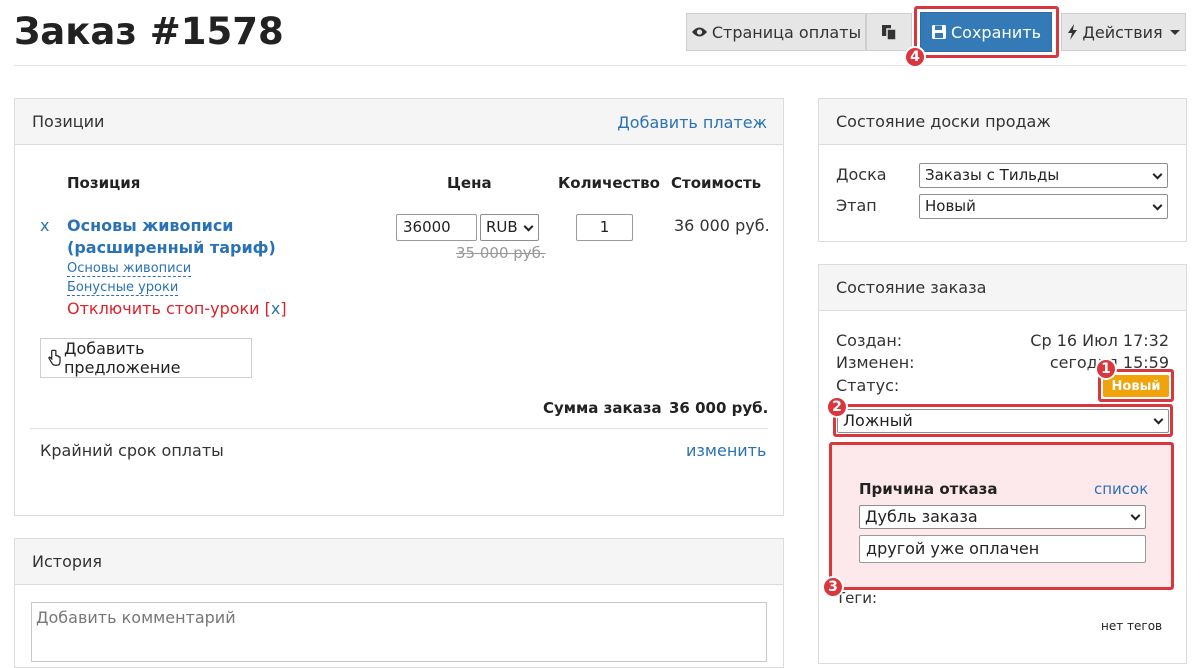  I want to click on created-label: Создан:, so click(869, 340).